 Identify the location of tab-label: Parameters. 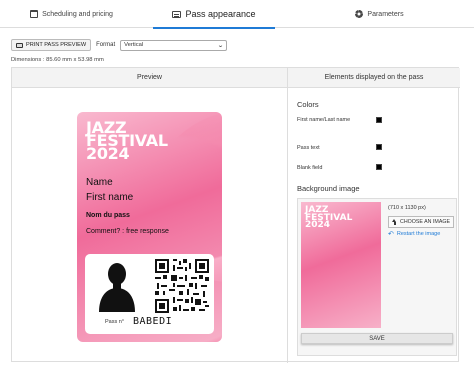
(385, 14).